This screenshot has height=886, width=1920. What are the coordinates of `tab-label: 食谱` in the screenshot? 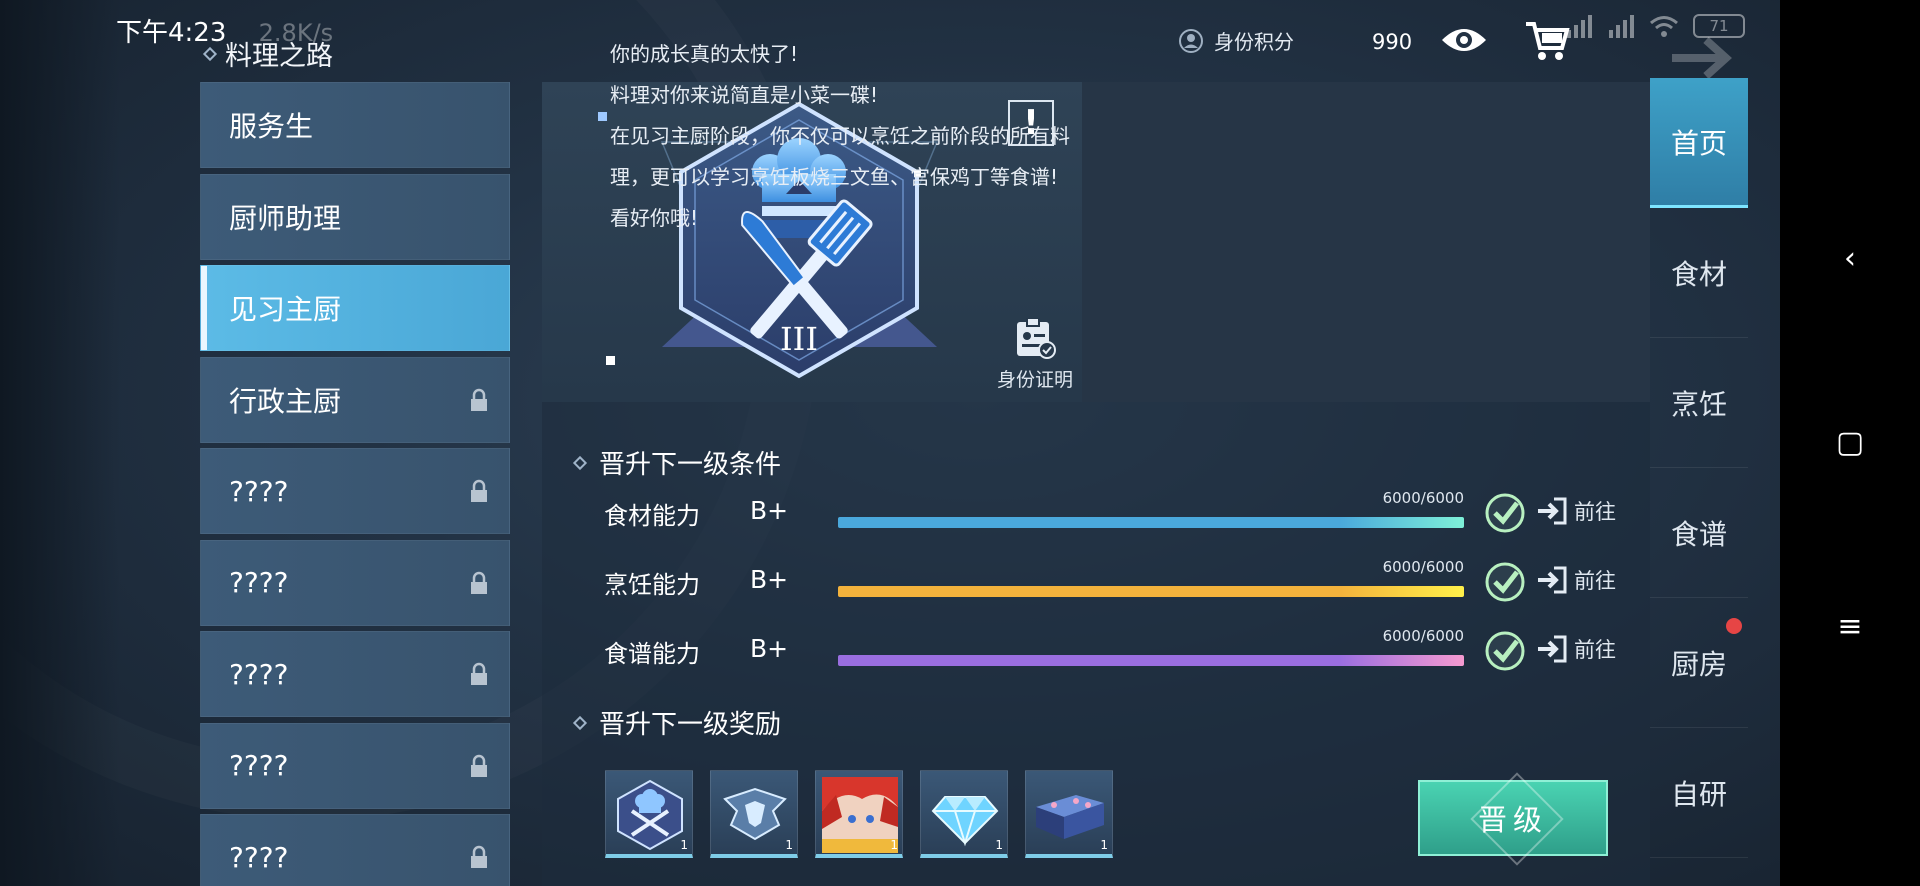 It's located at (1698, 534).